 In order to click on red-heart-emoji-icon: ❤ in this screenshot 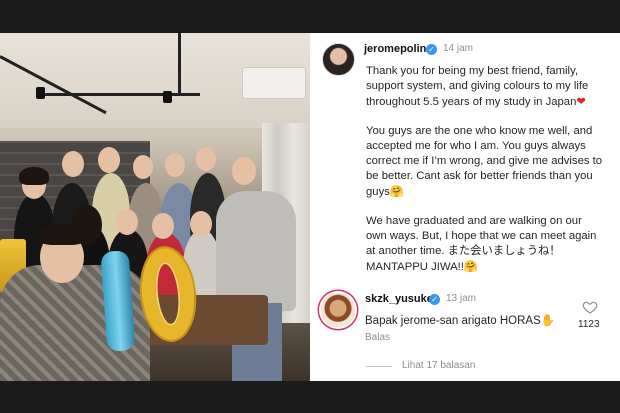, I will do `click(581, 102)`.